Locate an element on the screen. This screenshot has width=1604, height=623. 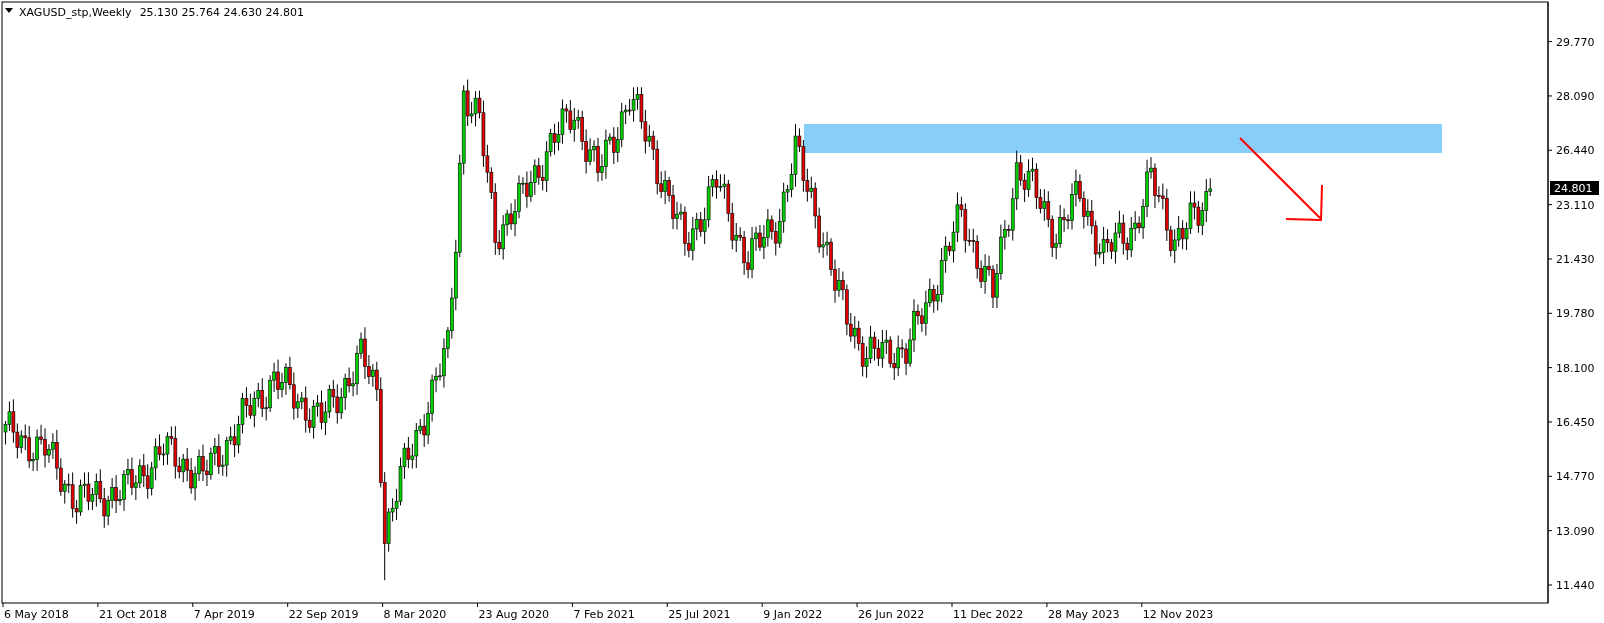
price-label: 11.440 is located at coordinates (1575, 585).